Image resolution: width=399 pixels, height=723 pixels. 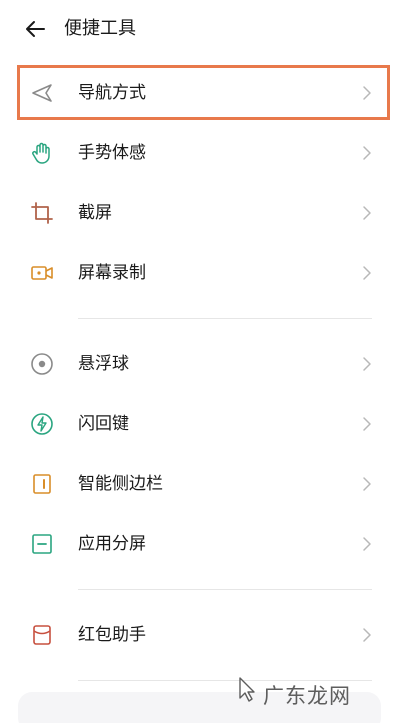 What do you see at coordinates (203, 92) in the screenshot?
I see `highlight-box` at bounding box center [203, 92].